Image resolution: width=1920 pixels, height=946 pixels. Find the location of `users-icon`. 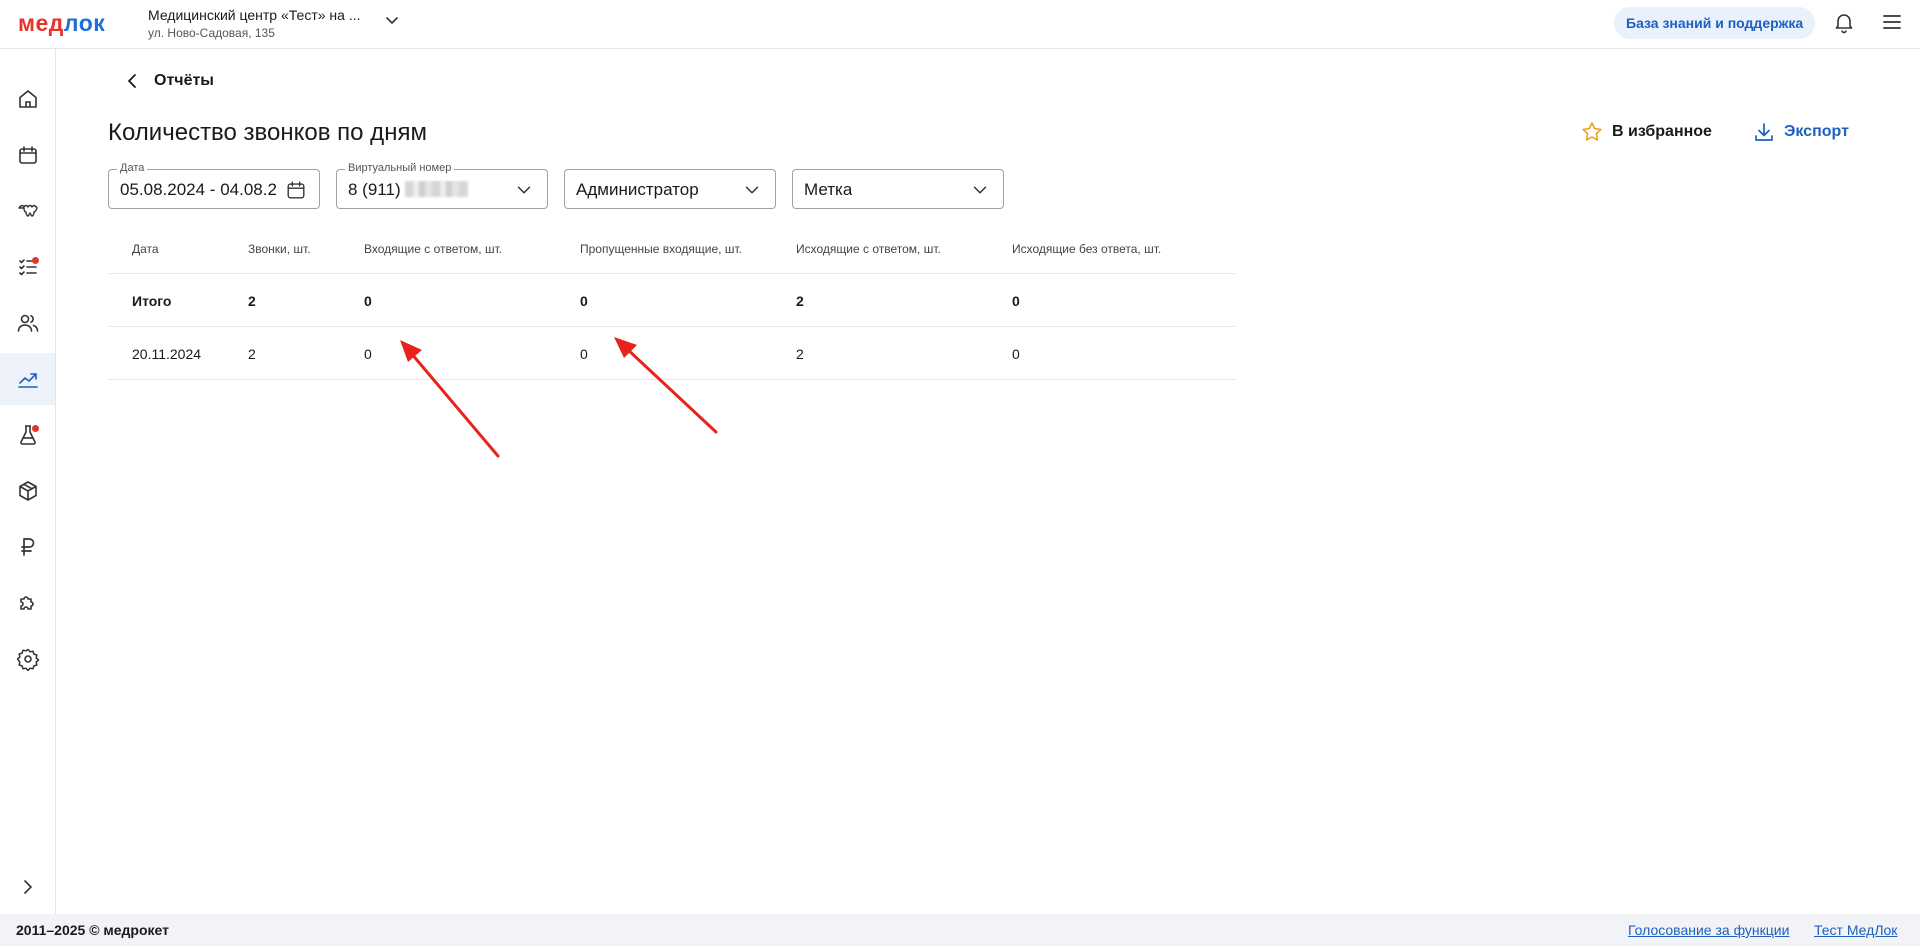

users-icon is located at coordinates (27, 323).